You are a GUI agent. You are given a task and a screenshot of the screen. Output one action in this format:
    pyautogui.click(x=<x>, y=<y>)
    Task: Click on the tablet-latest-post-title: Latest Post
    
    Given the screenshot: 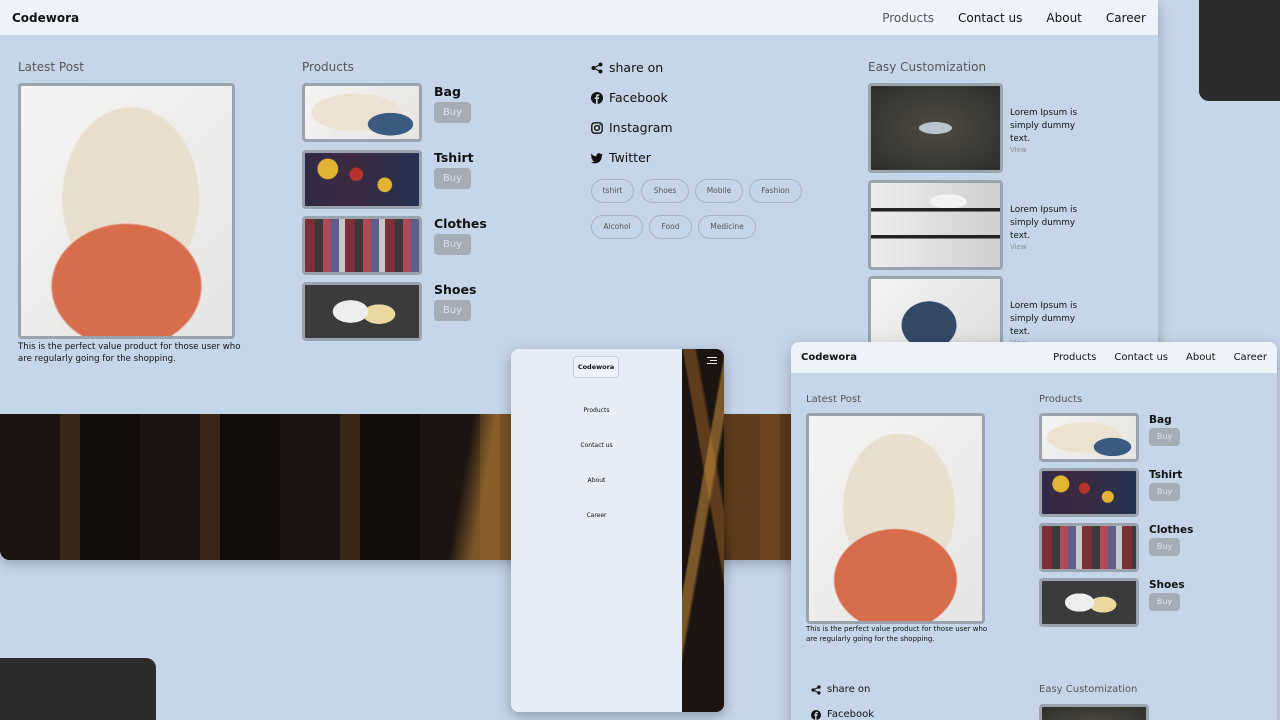 What is the action you would take?
    pyautogui.click(x=834, y=399)
    